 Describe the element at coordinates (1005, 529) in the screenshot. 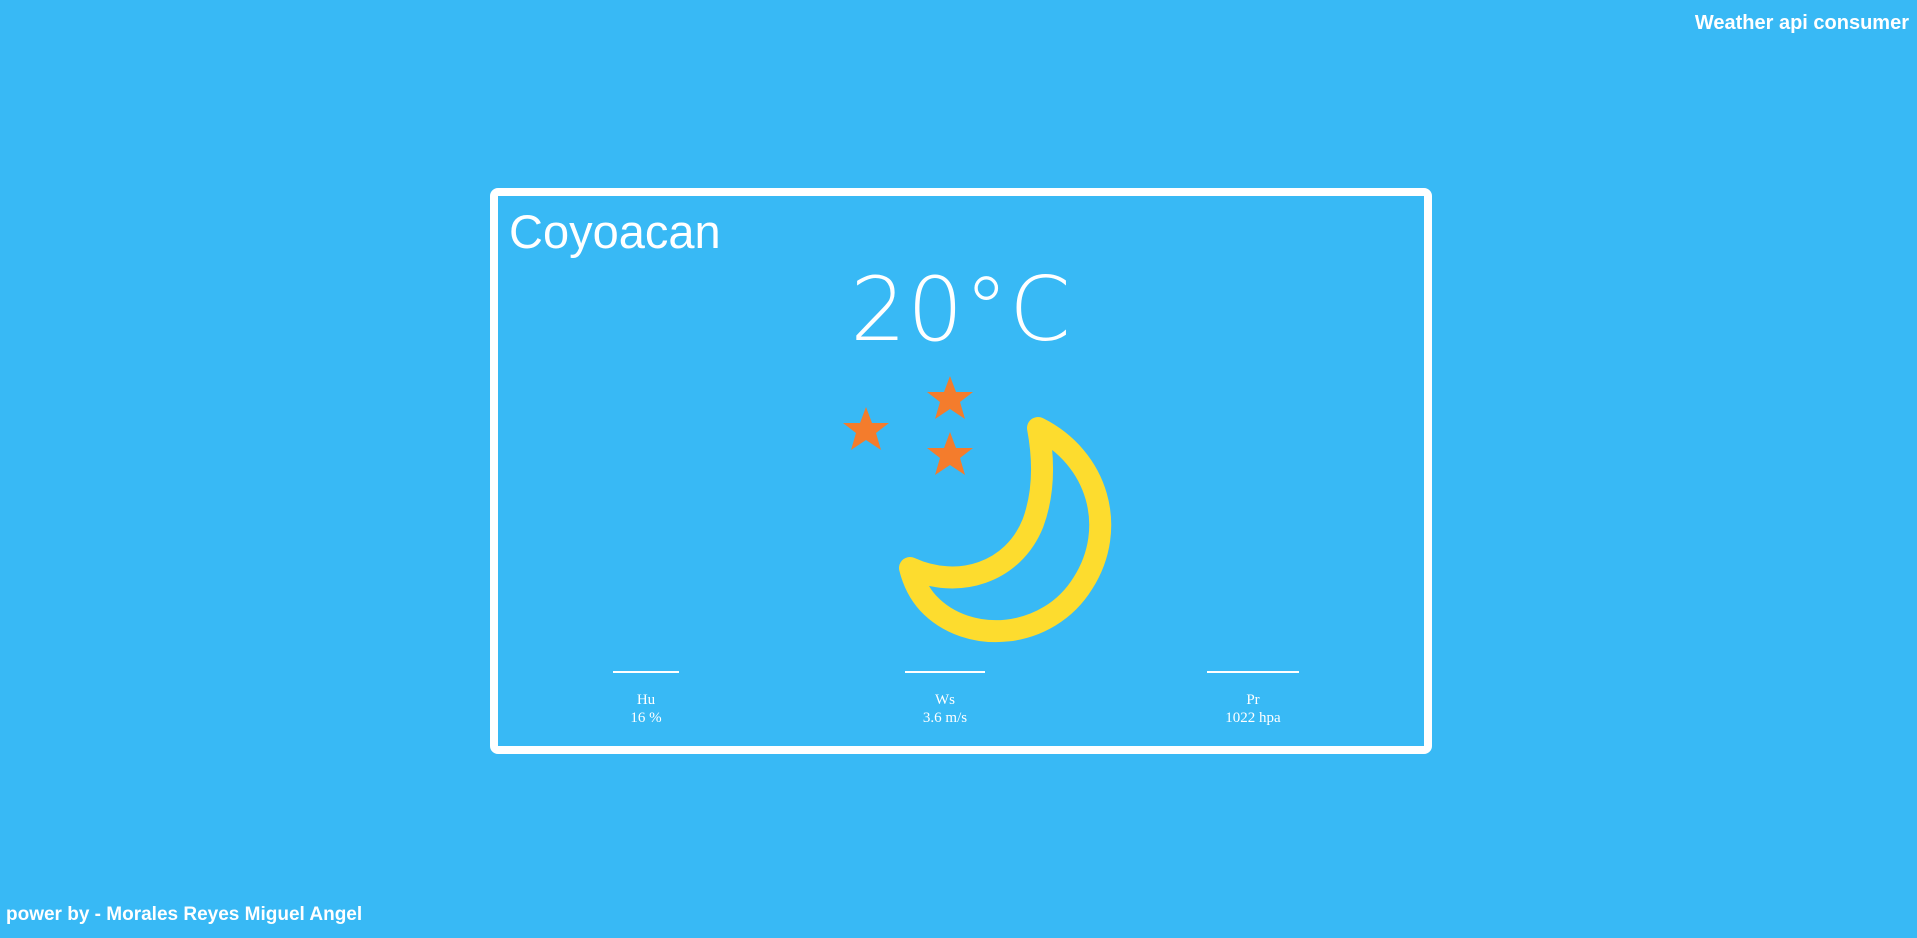

I see `moon-shape` at that location.